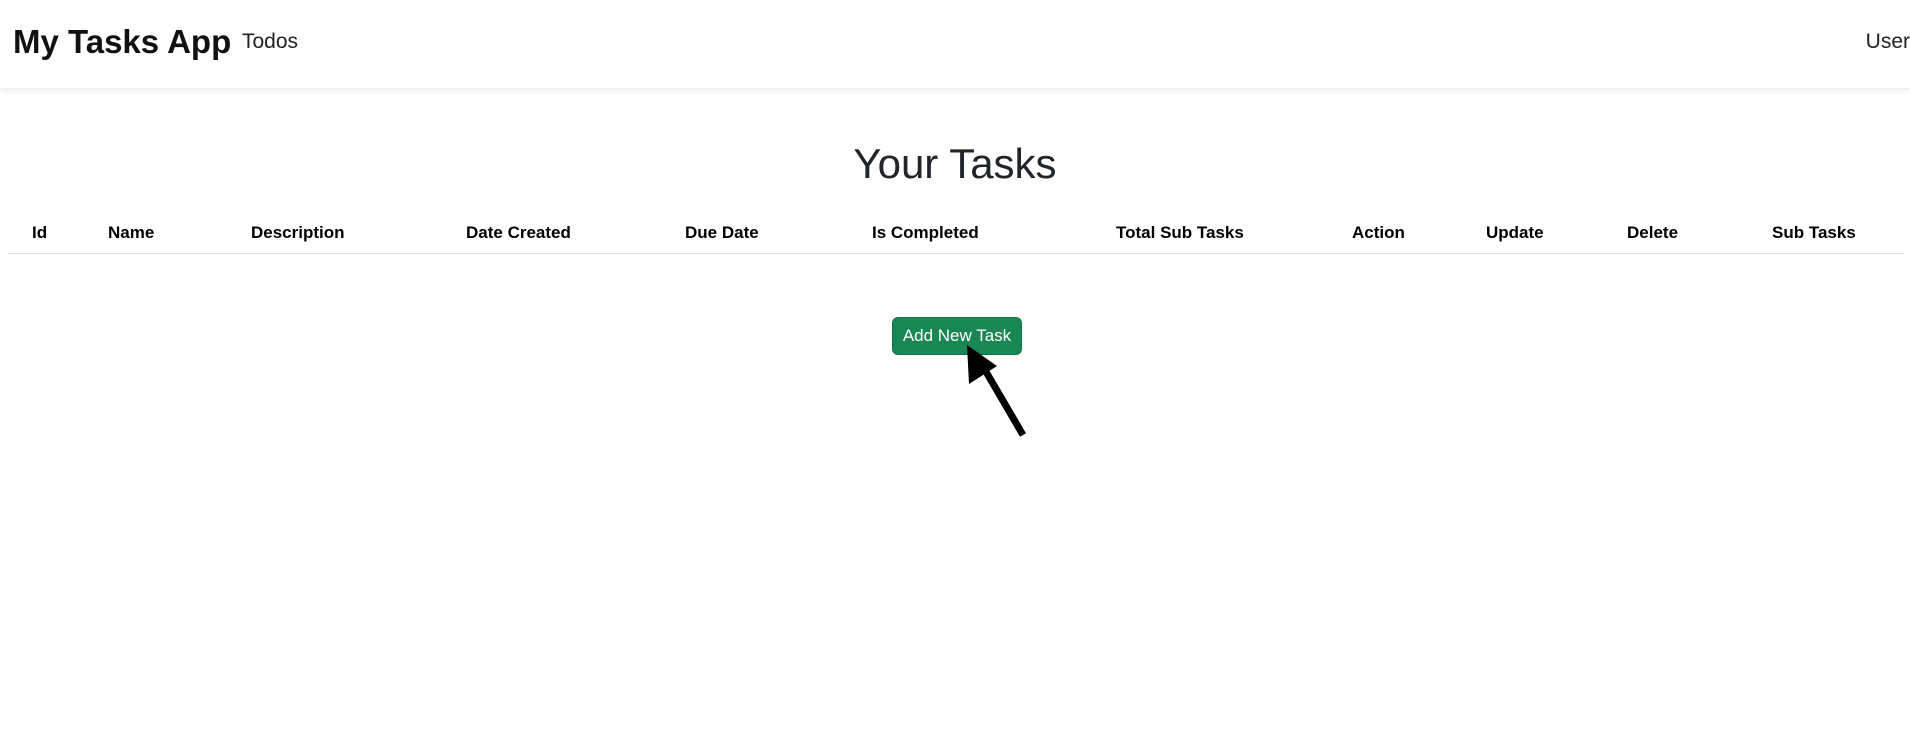  I want to click on nav-link-user: User, so click(1888, 42).